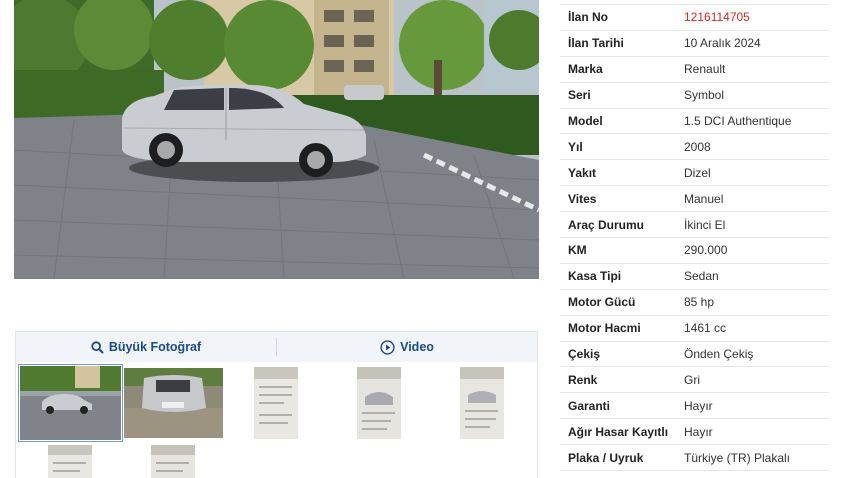 This screenshot has height=478, width=850. I want to click on detail-key: Renk, so click(583, 379).